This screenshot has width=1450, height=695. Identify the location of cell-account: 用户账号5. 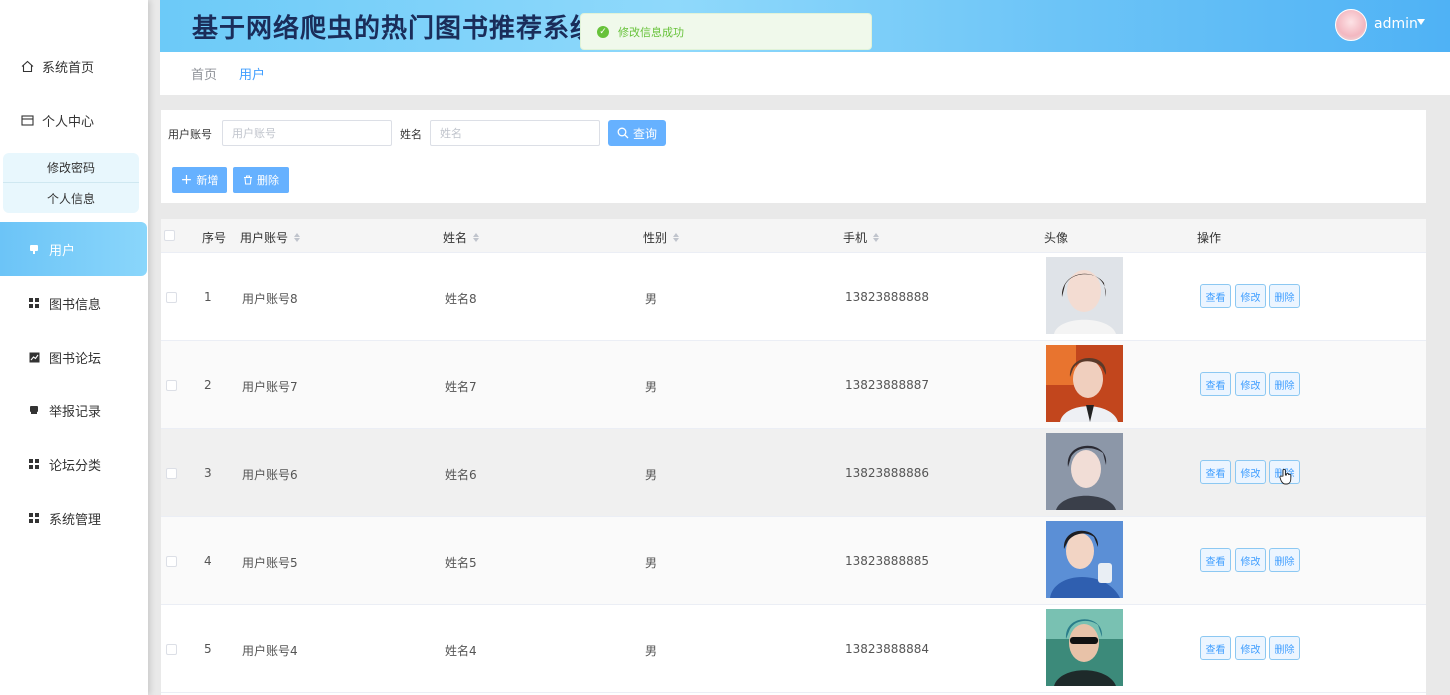
(270, 563).